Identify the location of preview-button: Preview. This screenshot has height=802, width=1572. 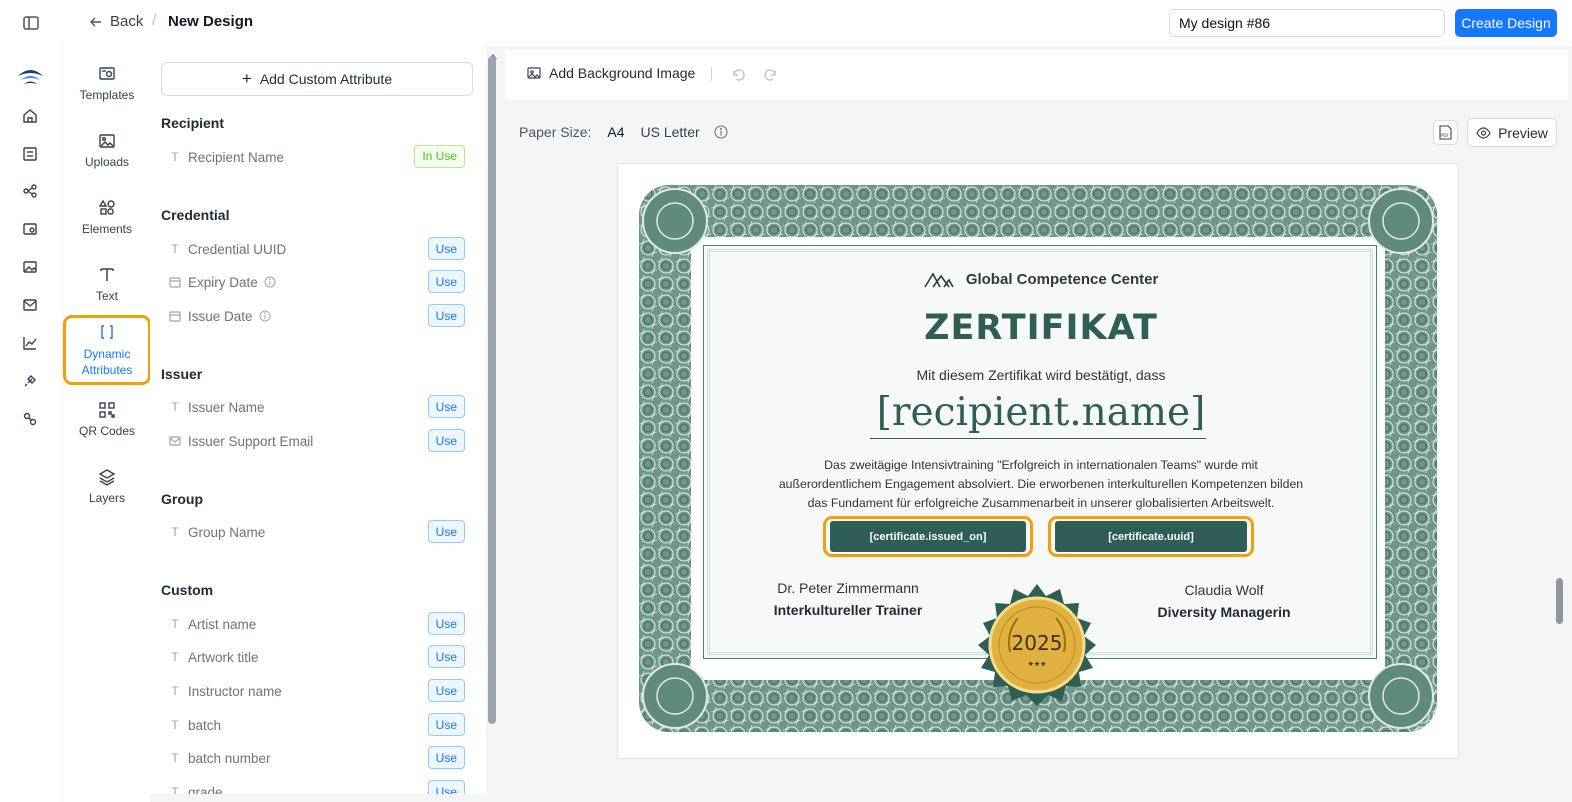
(1512, 132).